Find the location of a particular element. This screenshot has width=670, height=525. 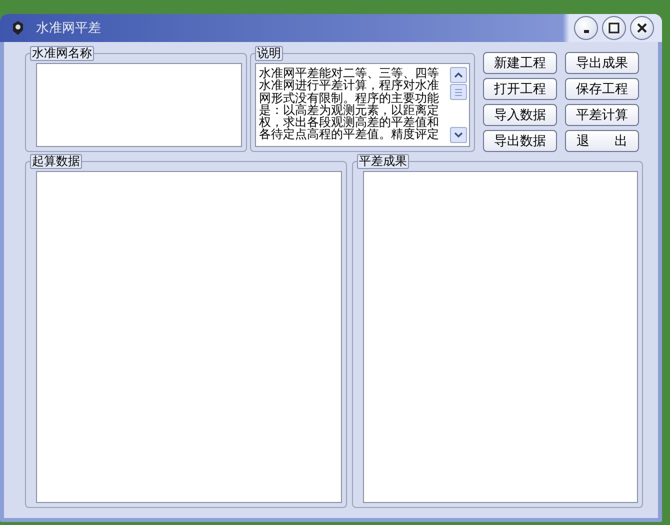

action-button: 导出数据 is located at coordinates (520, 141).